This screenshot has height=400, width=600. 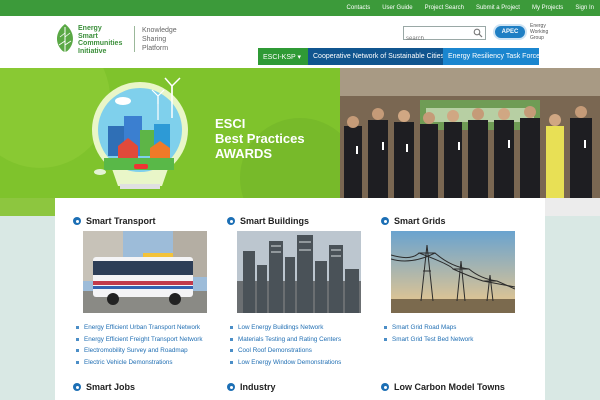 What do you see at coordinates (444, 8) in the screenshot?
I see `link-project-search: Project Search` at bounding box center [444, 8].